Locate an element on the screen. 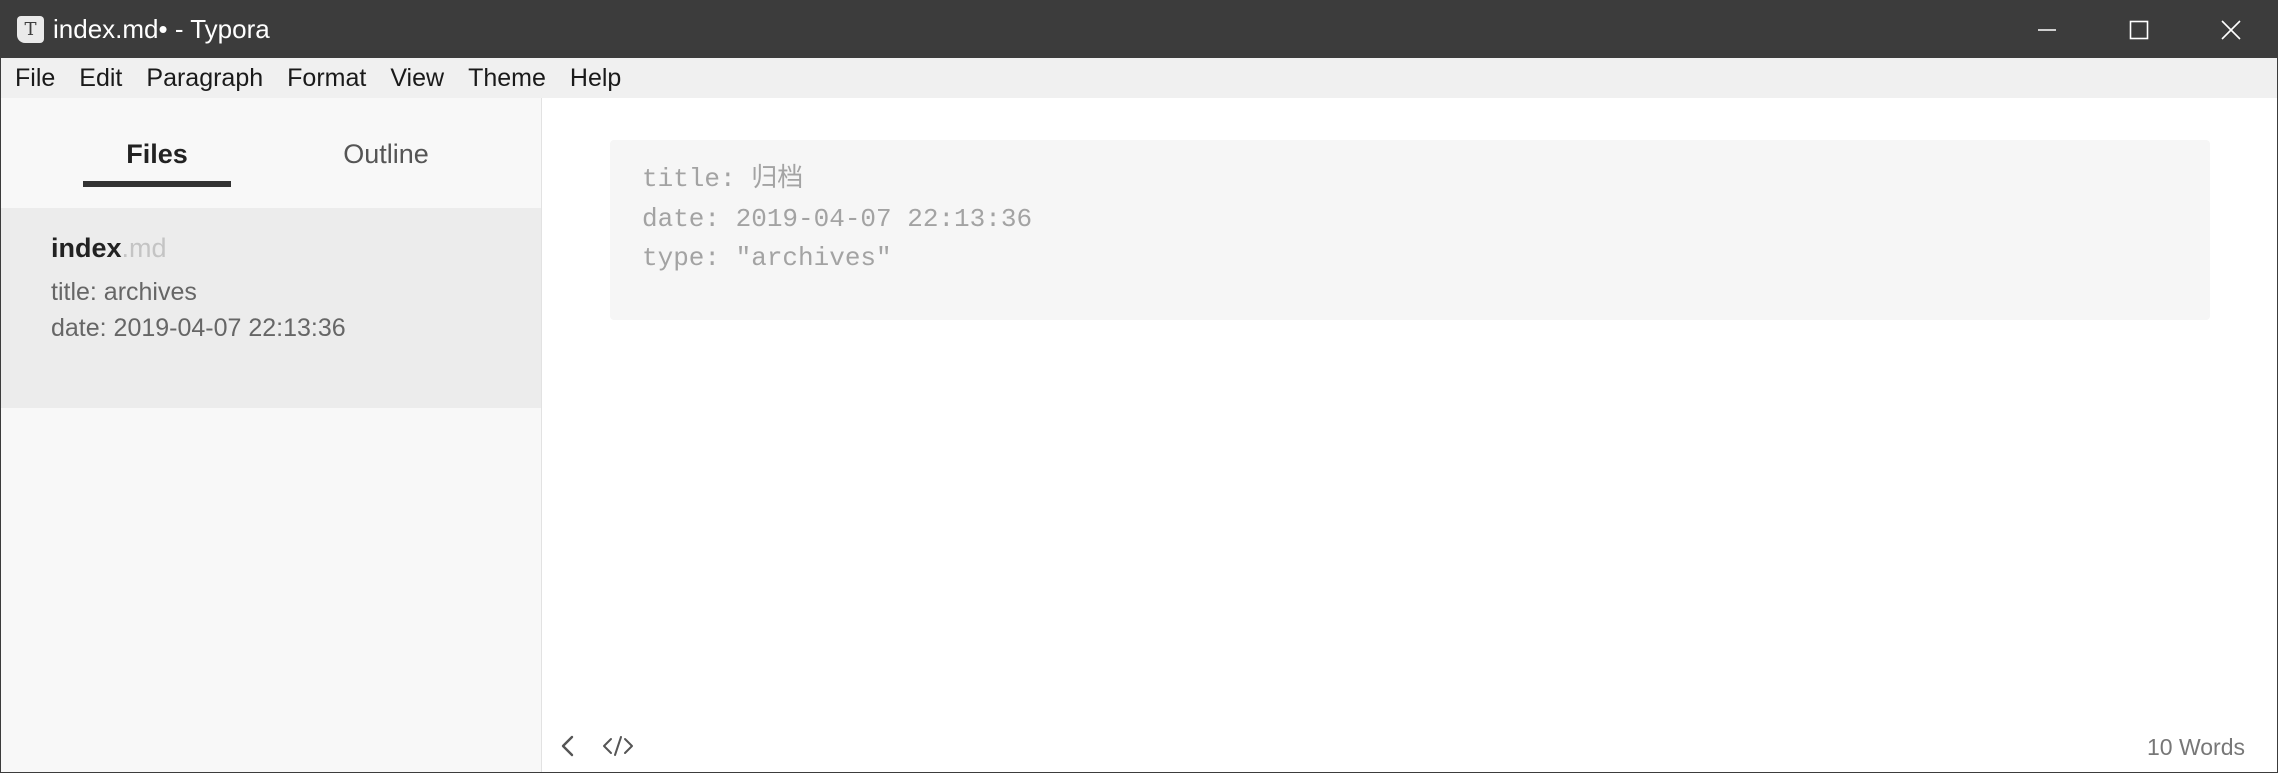  minimize-button is located at coordinates (2047, 29).